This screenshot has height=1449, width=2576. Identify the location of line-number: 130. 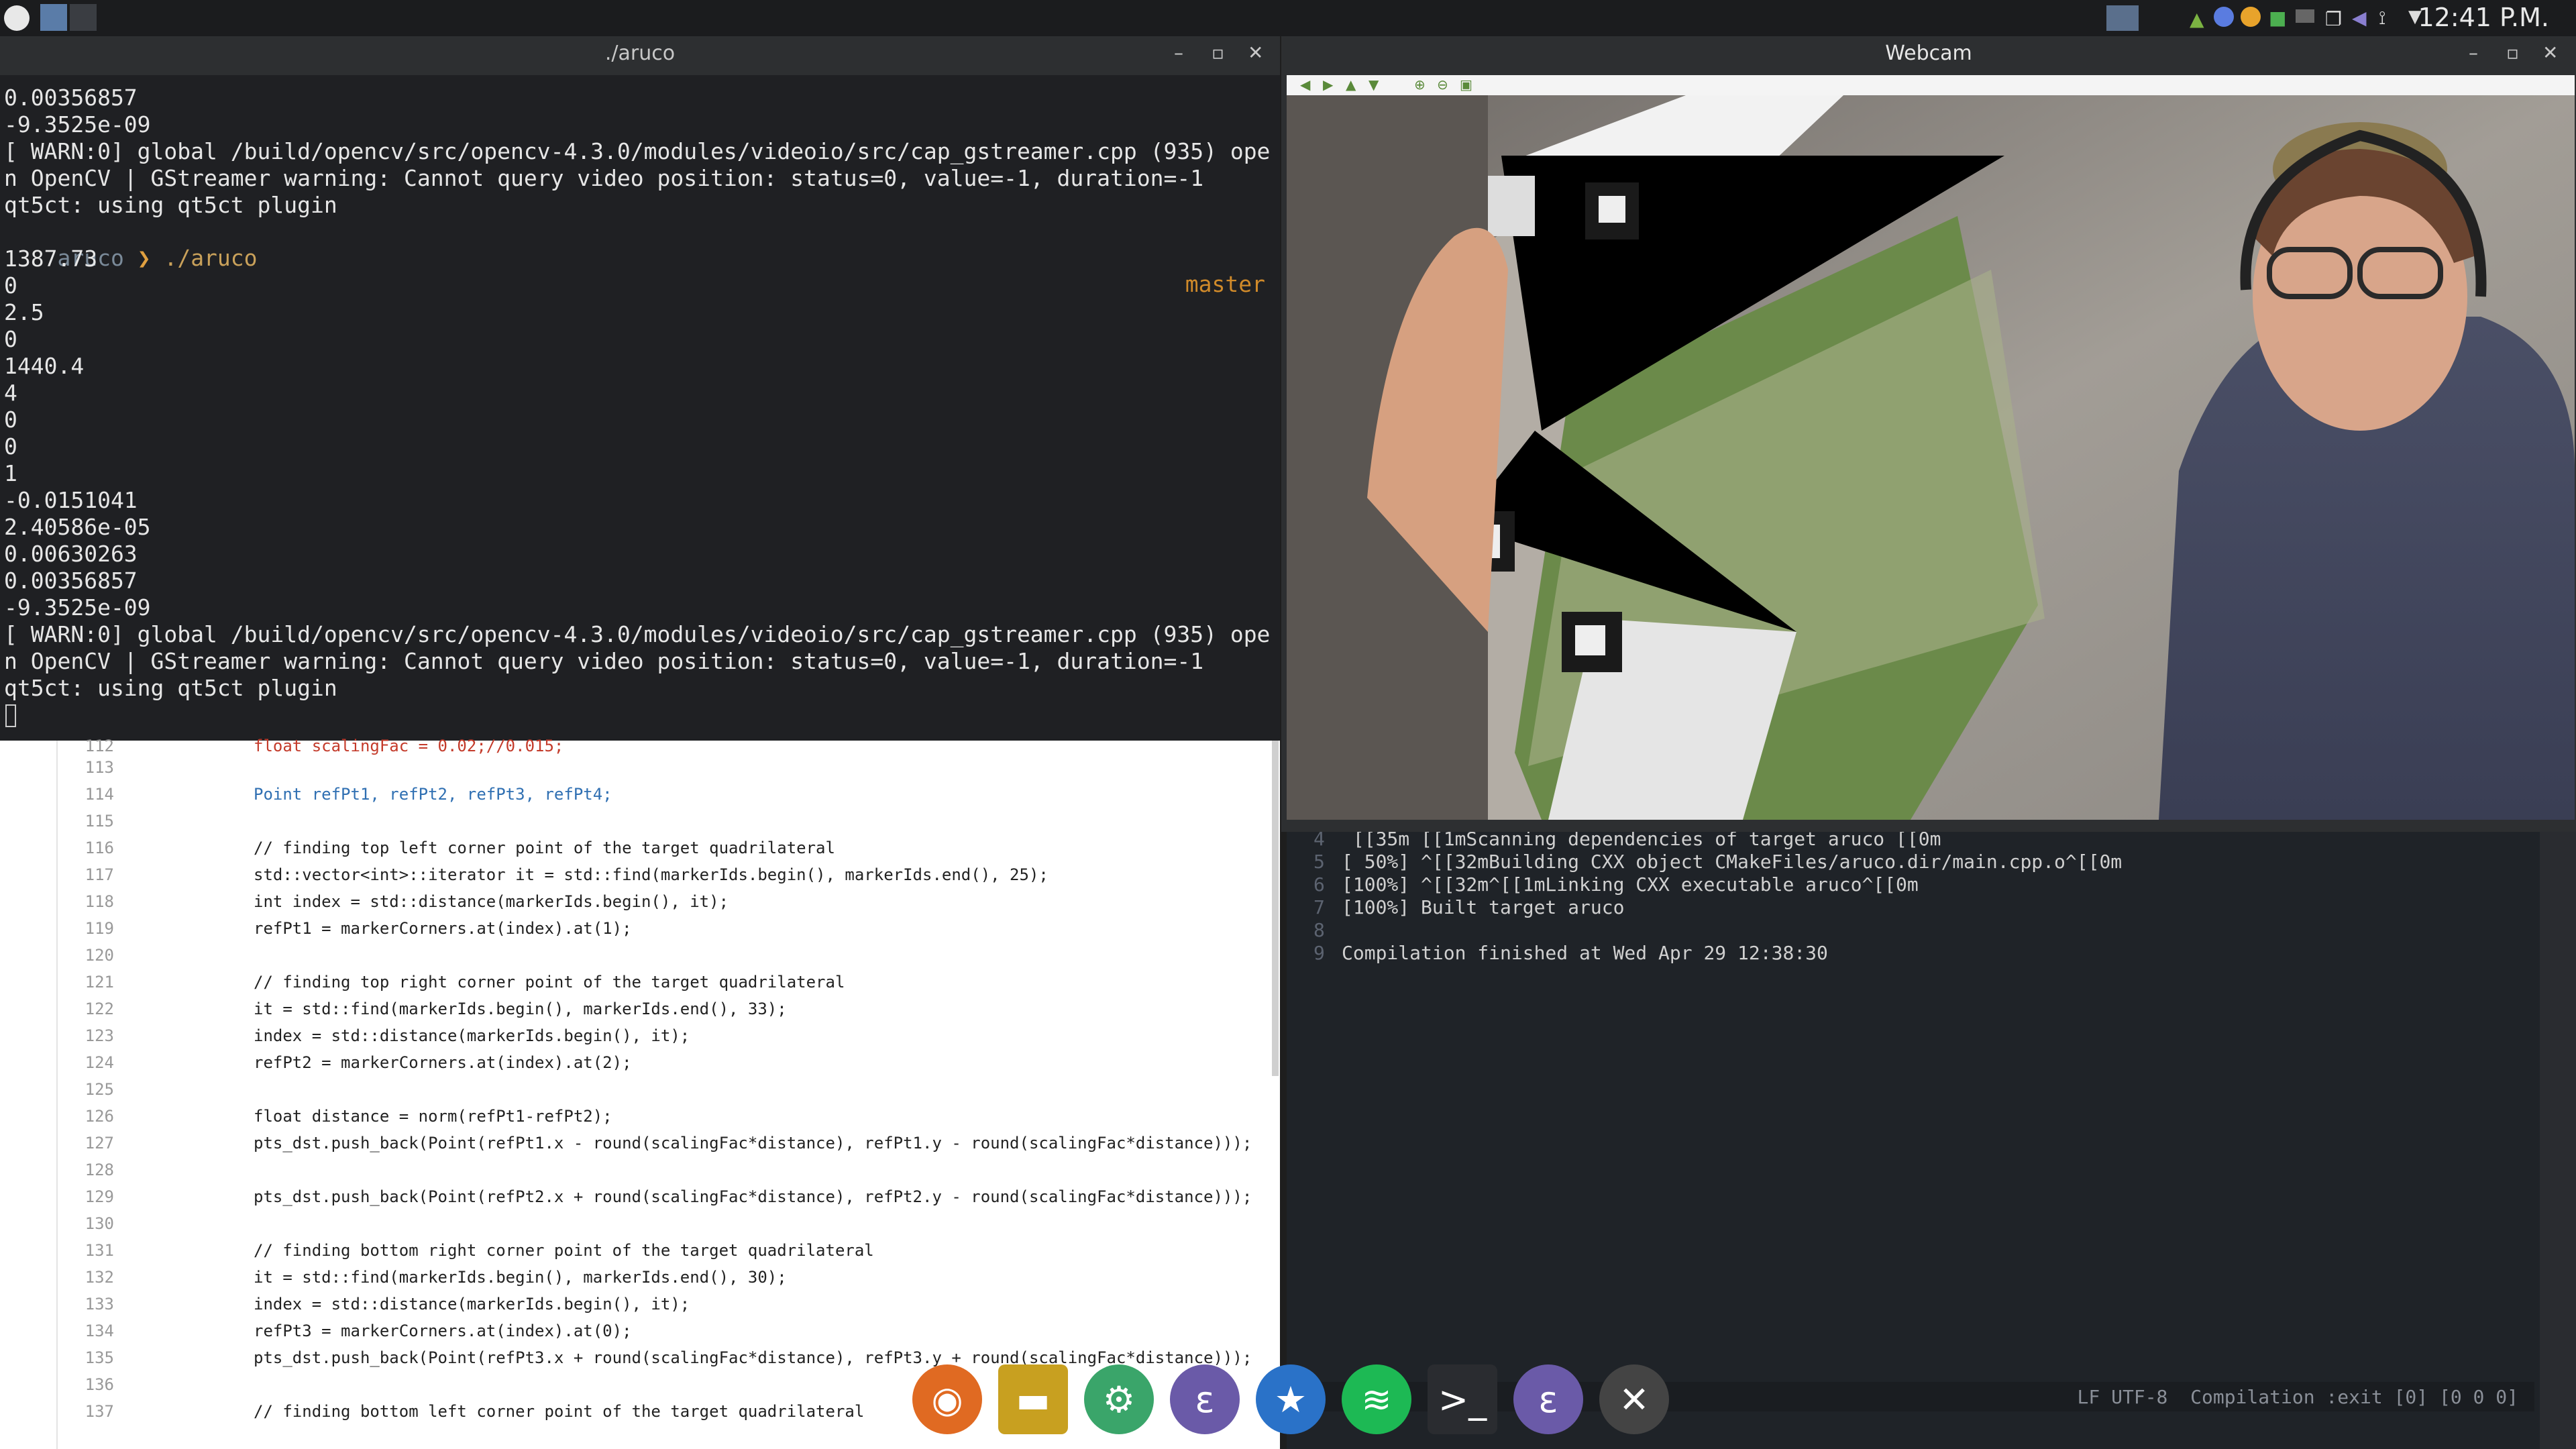
(99, 1223).